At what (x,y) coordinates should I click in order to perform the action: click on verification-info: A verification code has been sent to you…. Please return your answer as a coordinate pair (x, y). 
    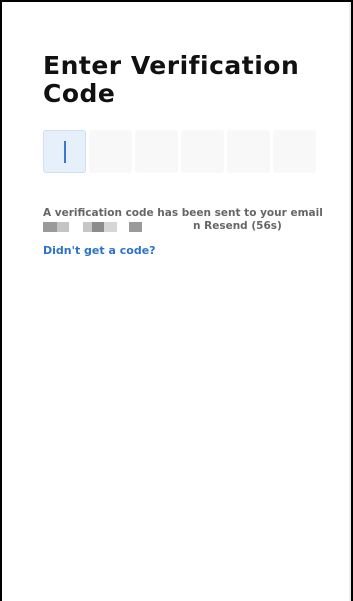
    Looking at the image, I should click on (188, 220).